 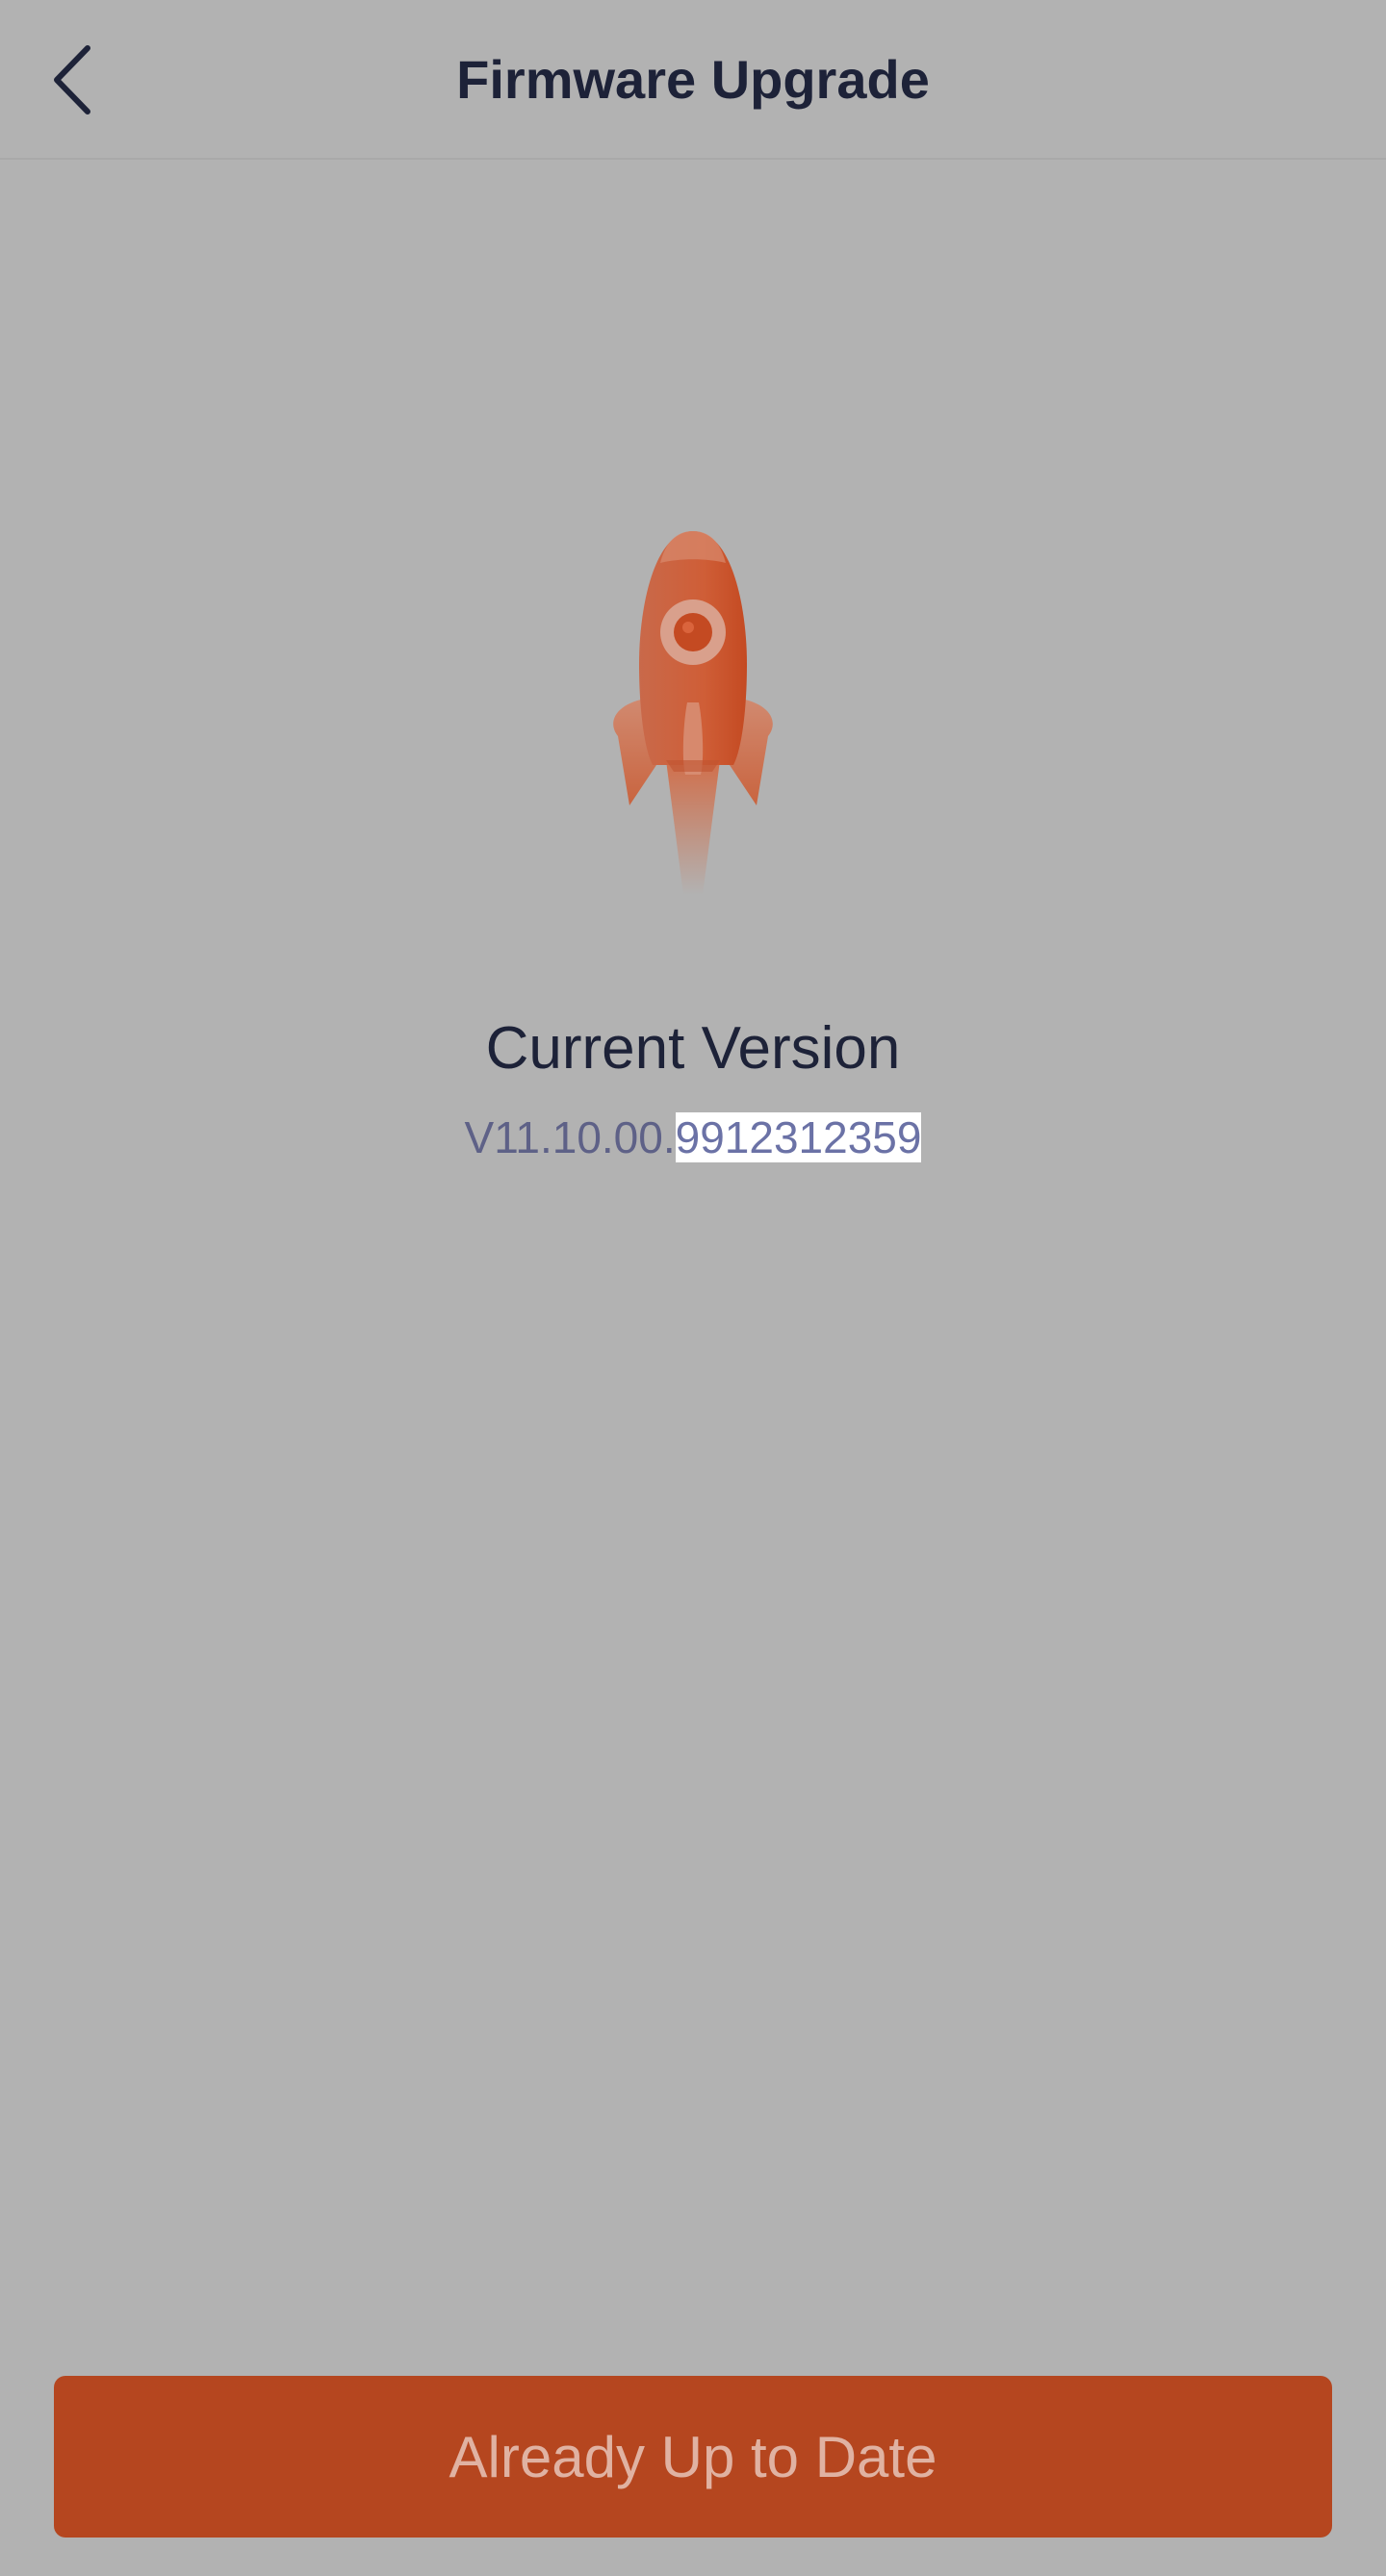 I want to click on already-up-to-date-button: Already Up to Date, so click(x=693, y=2457).